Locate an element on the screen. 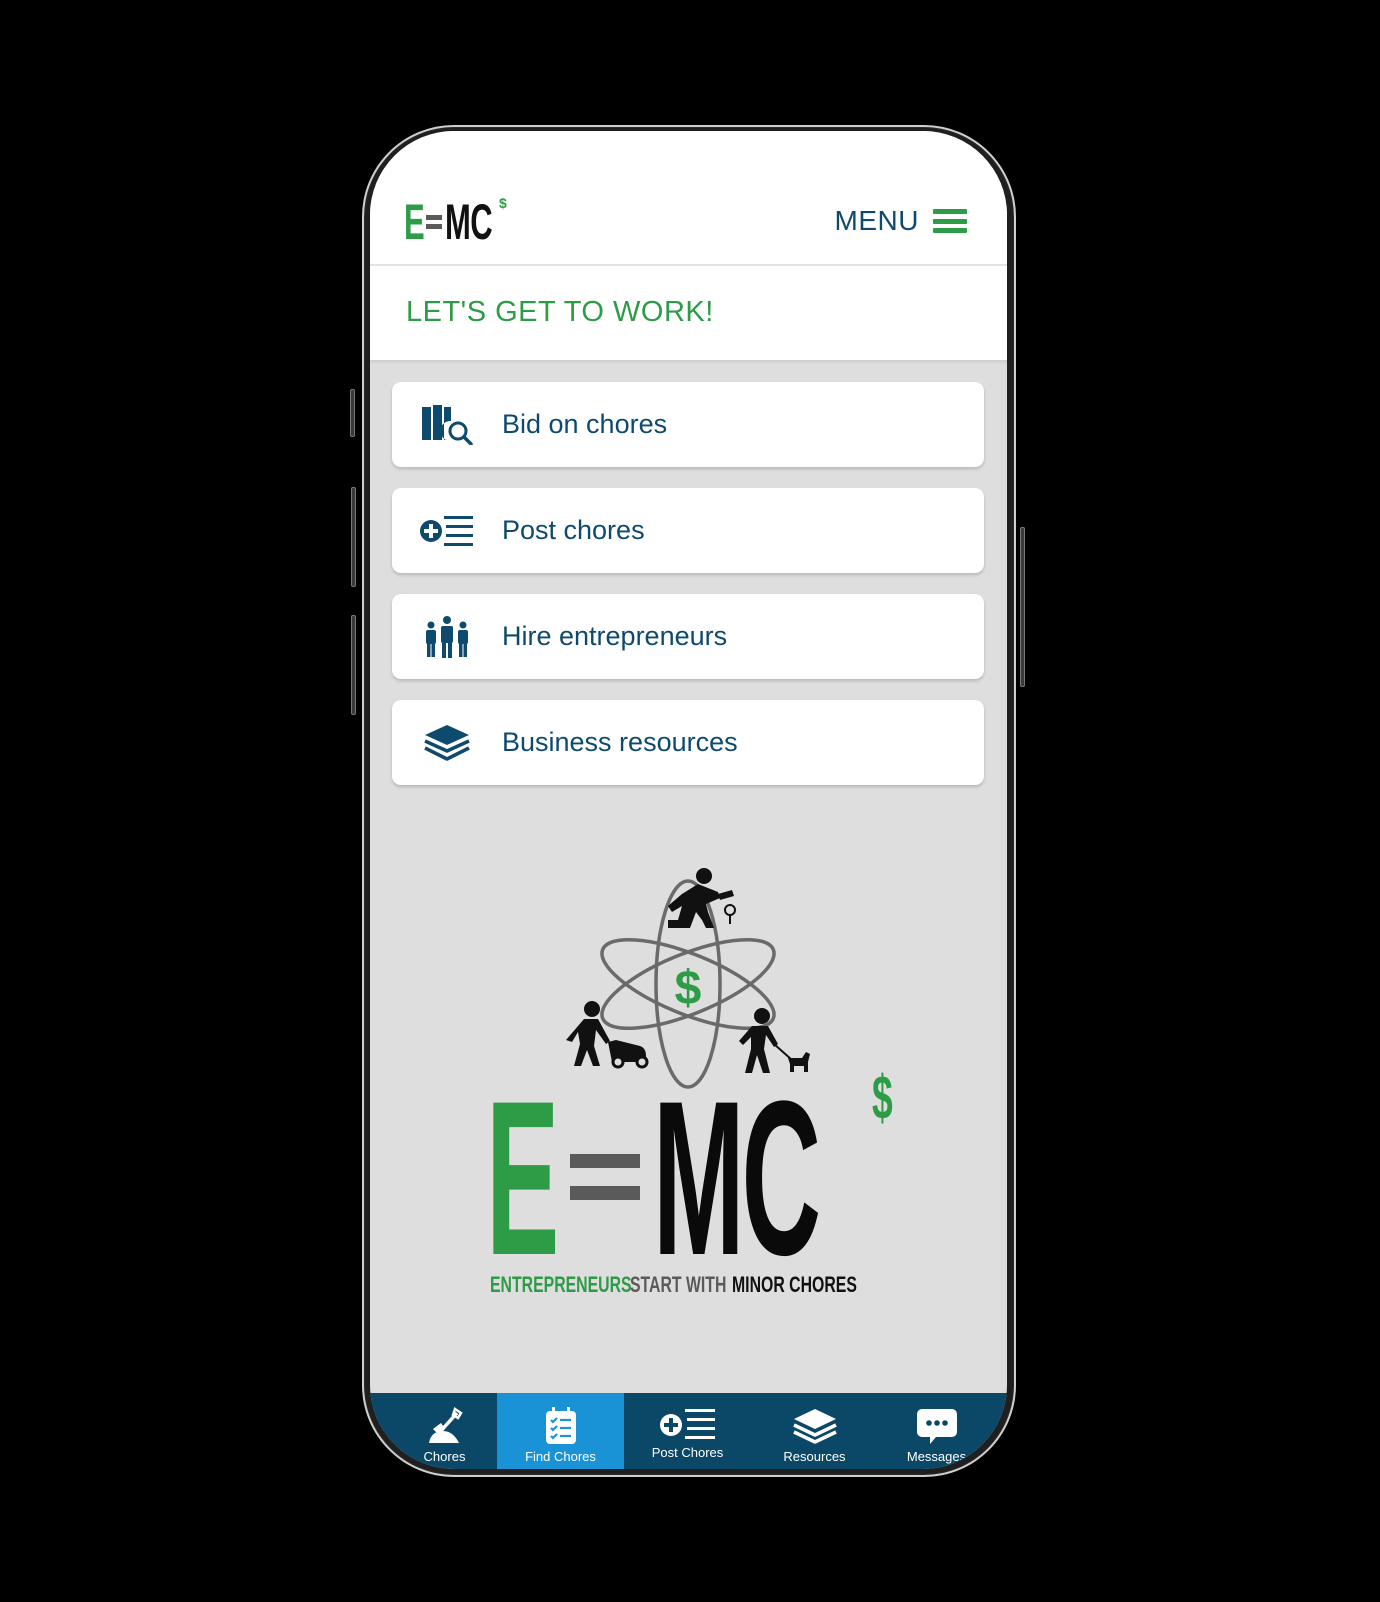 The height and width of the screenshot is (1602, 1380). nav-item-find-chores: Find Chores is located at coordinates (560, 1431).